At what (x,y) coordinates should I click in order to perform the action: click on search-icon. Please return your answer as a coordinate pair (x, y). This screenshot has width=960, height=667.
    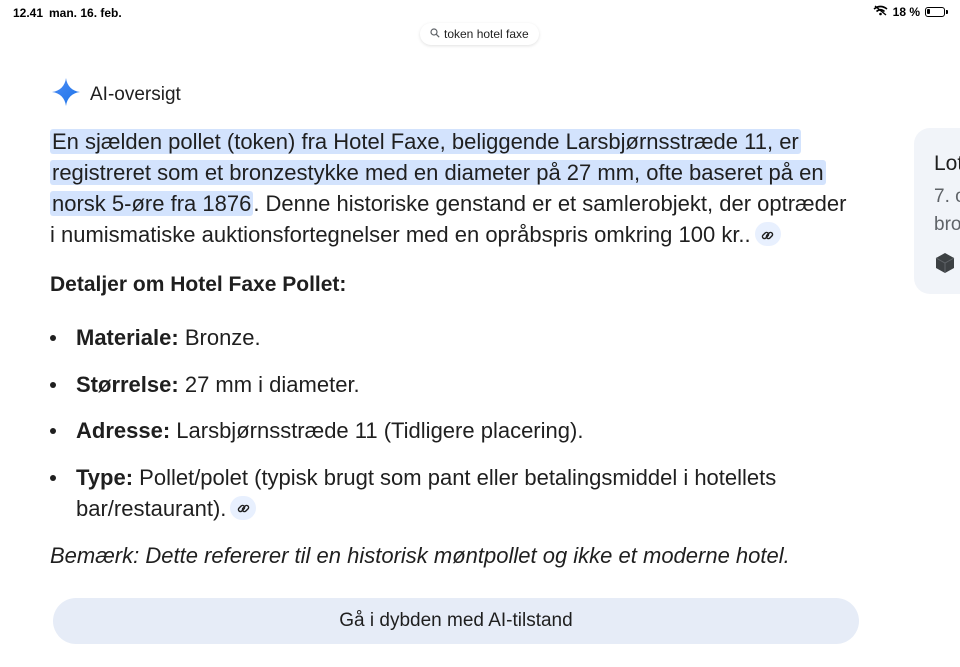
    Looking at the image, I should click on (435, 34).